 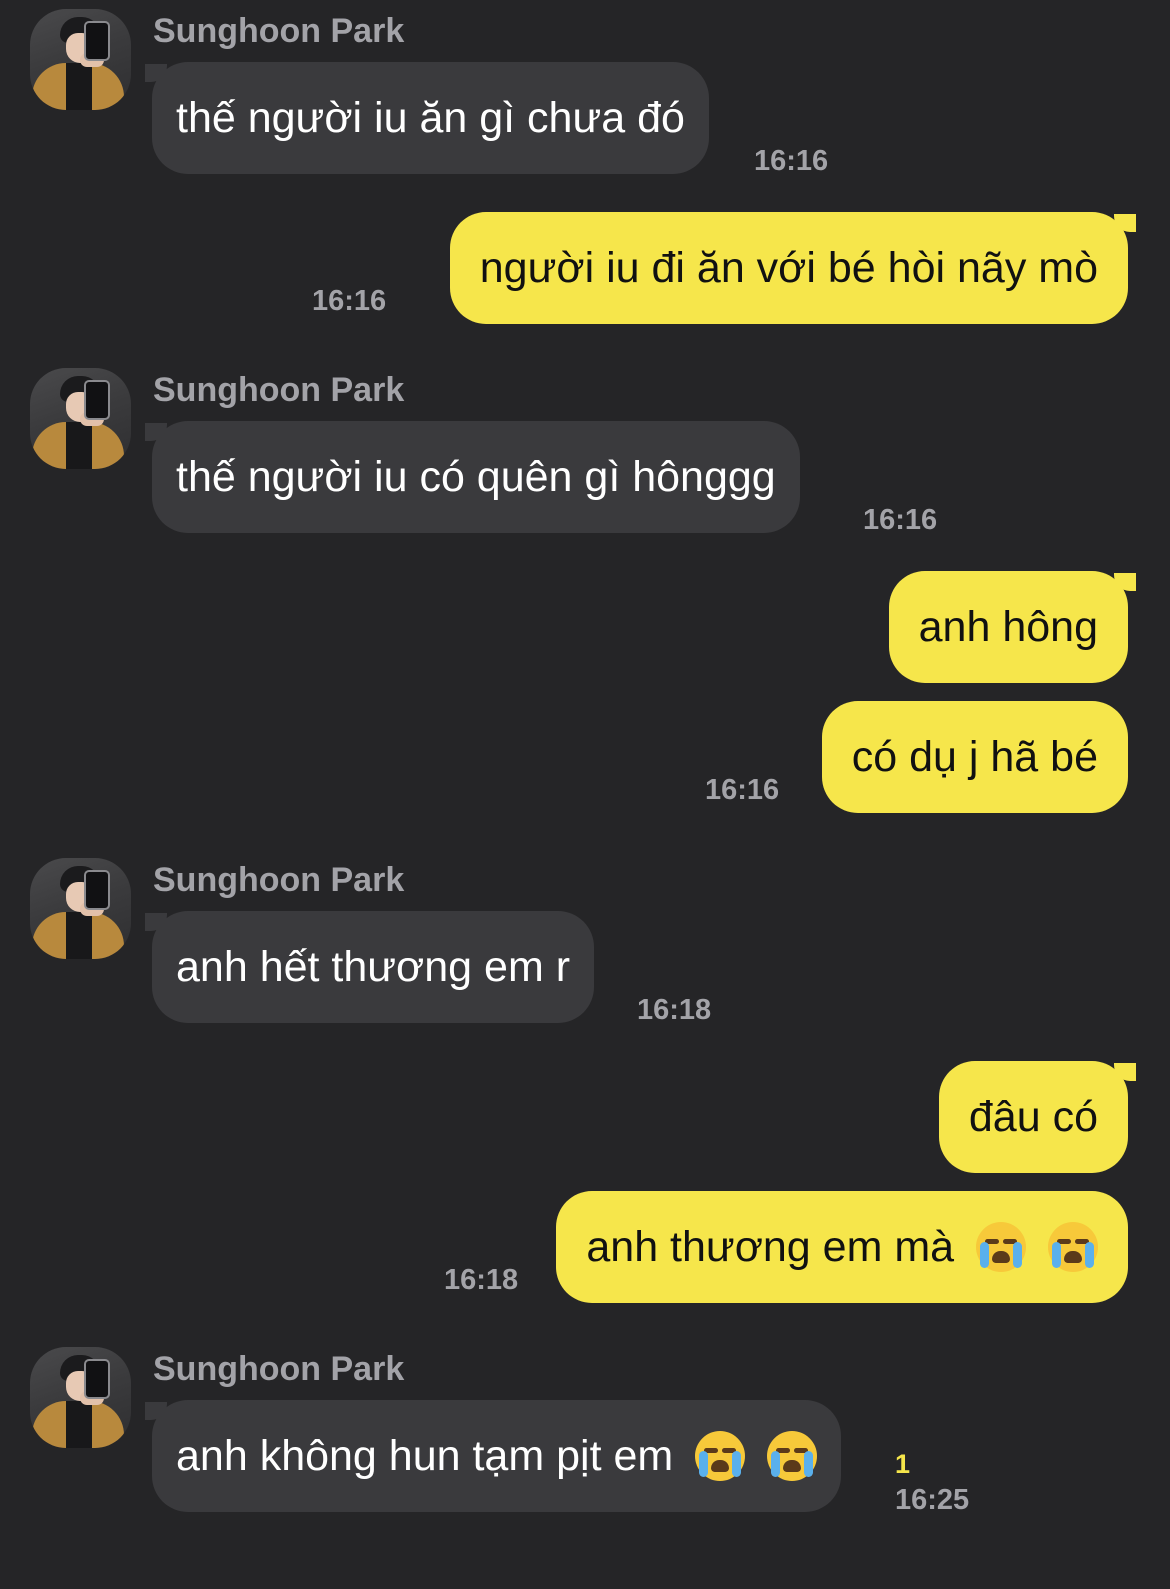 What do you see at coordinates (373, 967) in the screenshot?
I see `message-text: anh hết thương em r` at bounding box center [373, 967].